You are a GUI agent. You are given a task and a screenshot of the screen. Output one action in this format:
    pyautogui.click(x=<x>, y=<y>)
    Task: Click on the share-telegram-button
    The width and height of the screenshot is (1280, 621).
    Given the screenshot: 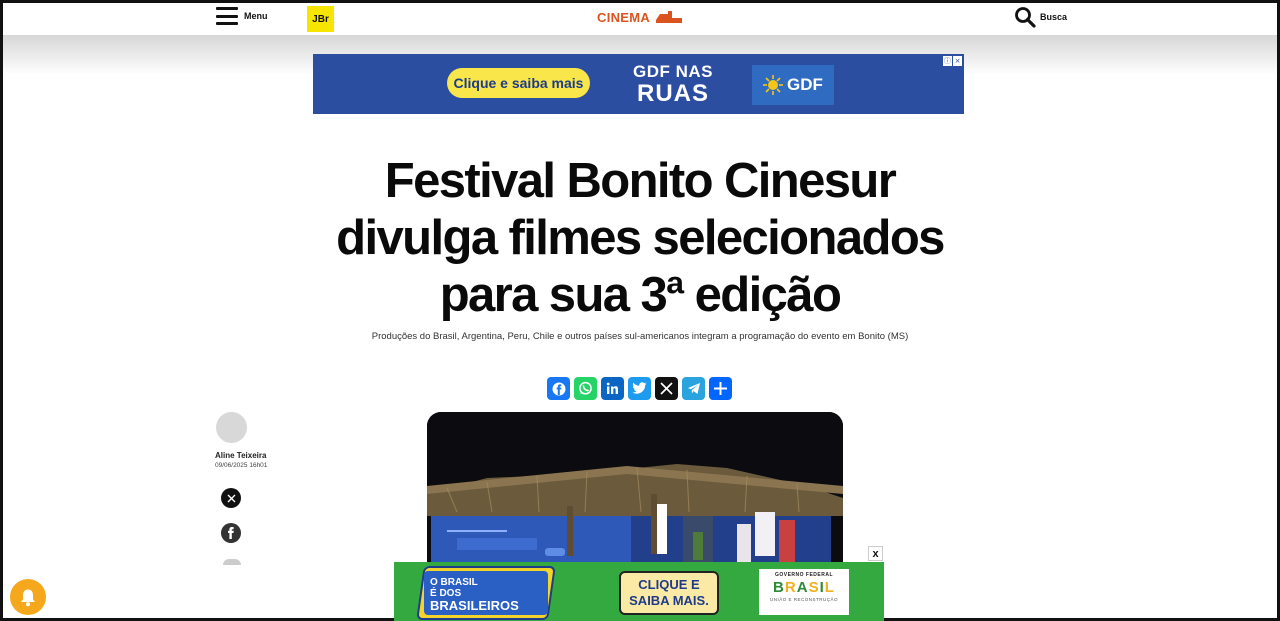 What is the action you would take?
    pyautogui.click(x=693, y=388)
    